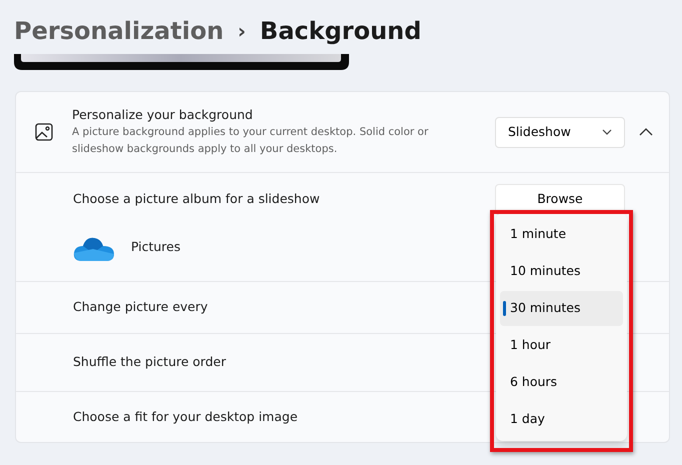 Image resolution: width=682 pixels, height=465 pixels. Describe the element at coordinates (560, 132) in the screenshot. I see `background-type-dropdown: Slideshow` at that location.